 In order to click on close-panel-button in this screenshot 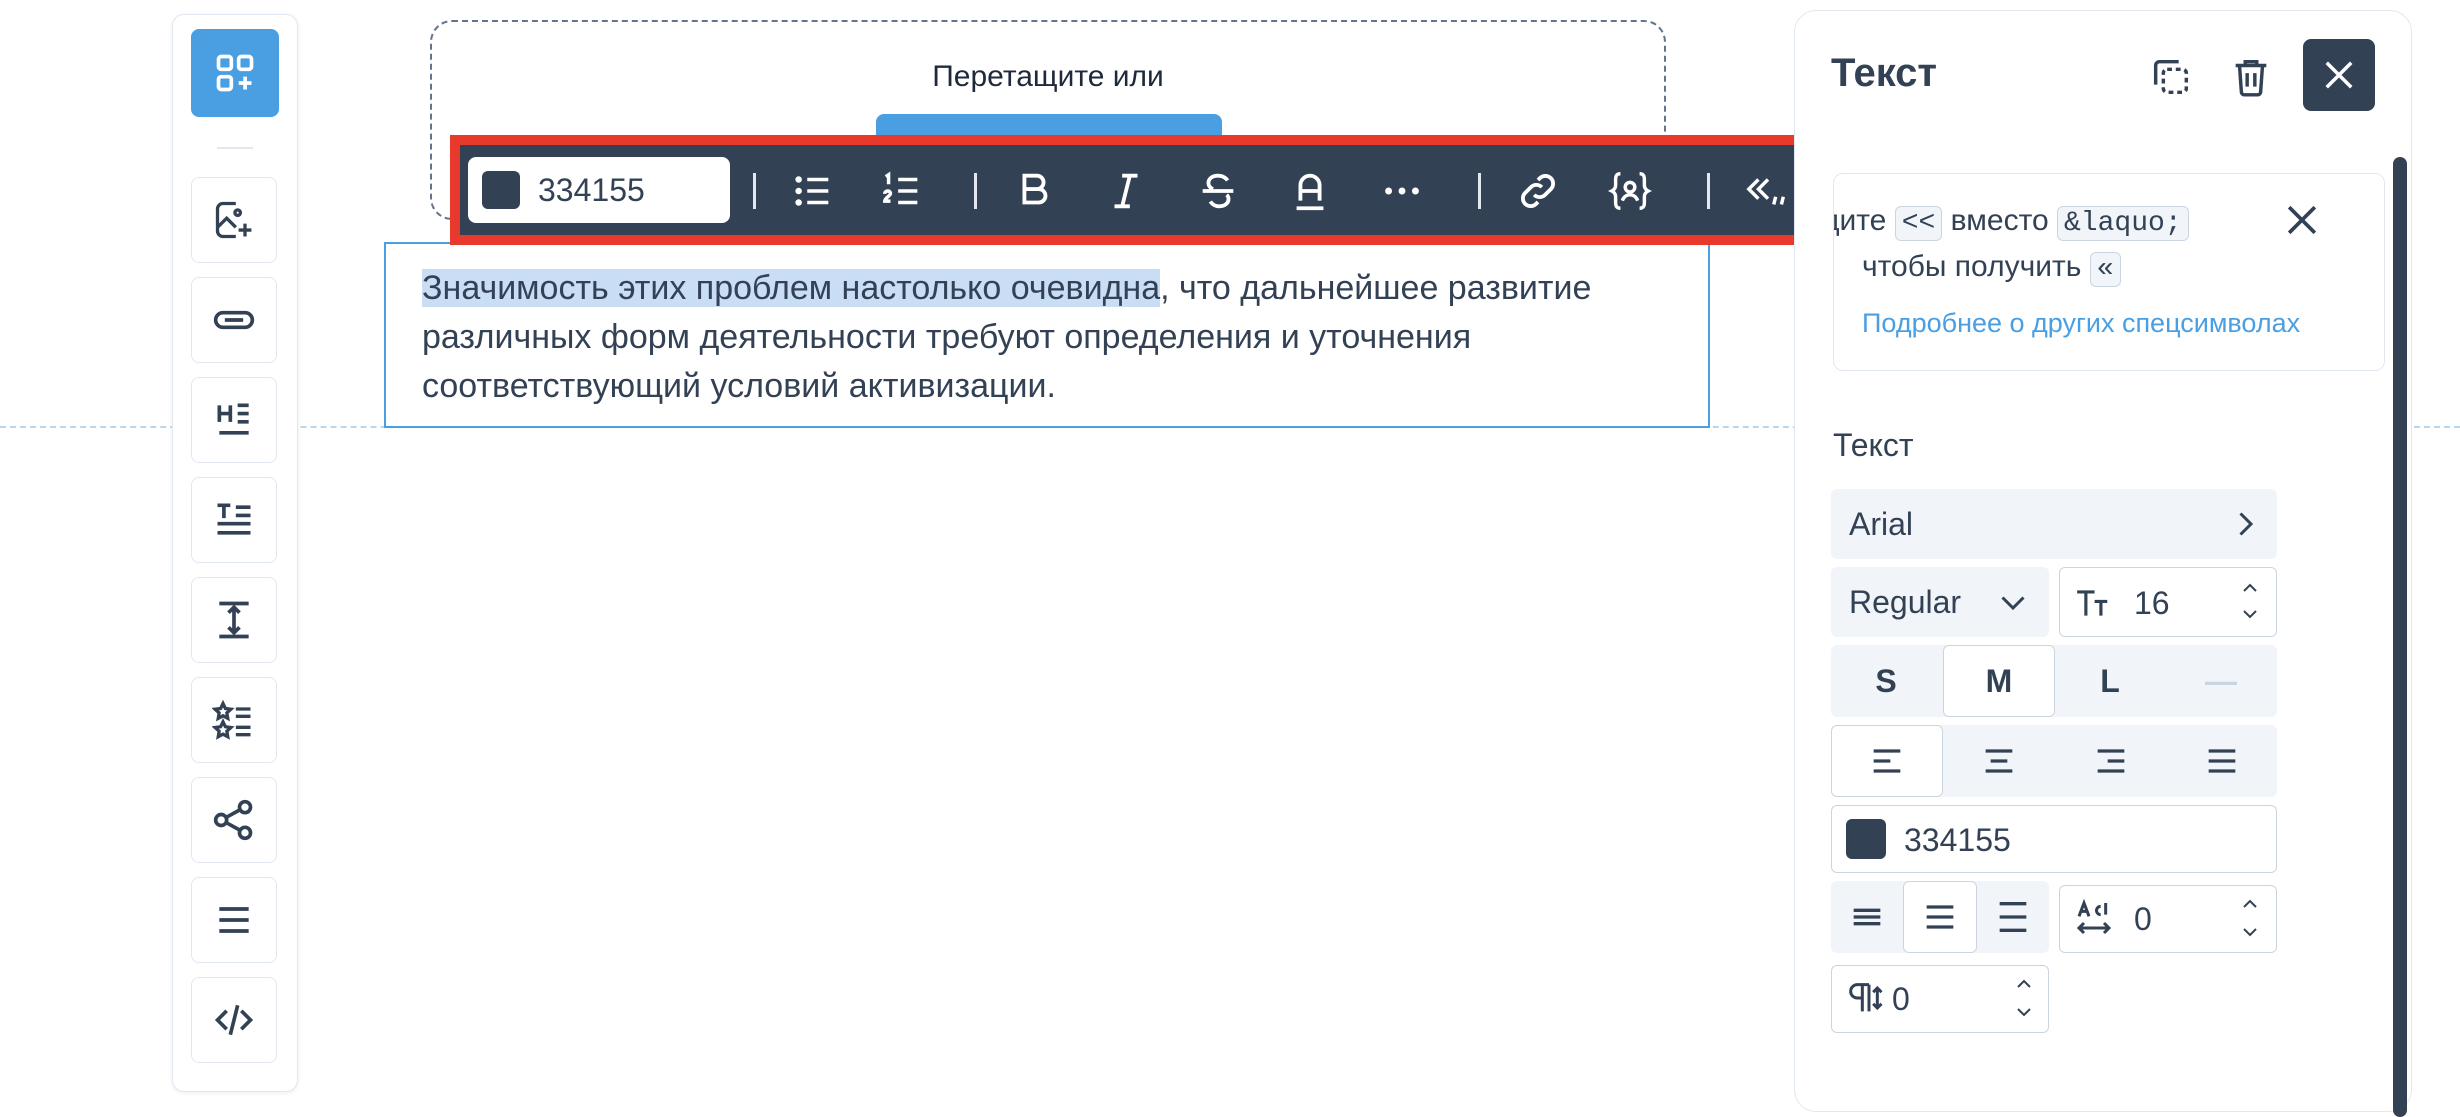, I will do `click(2339, 75)`.